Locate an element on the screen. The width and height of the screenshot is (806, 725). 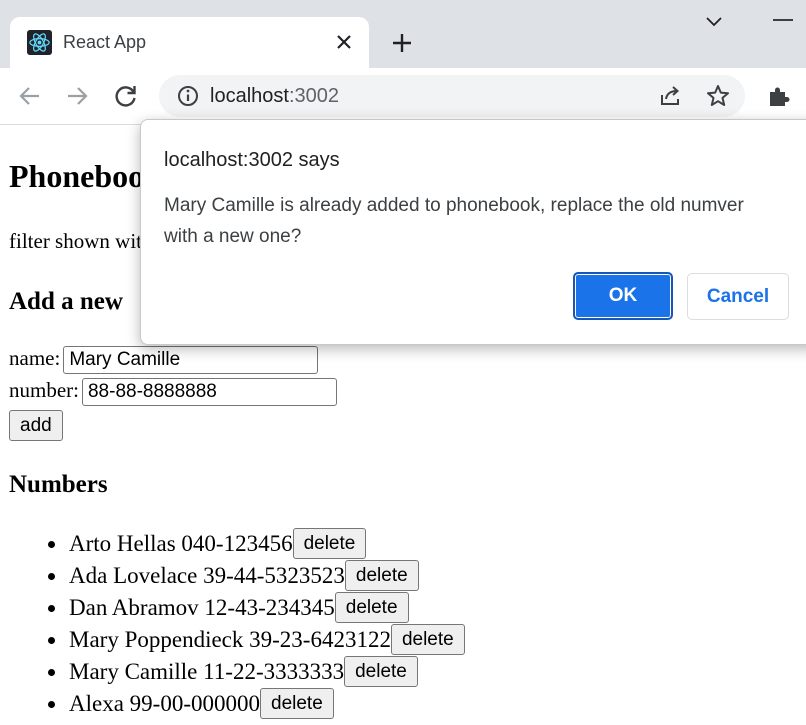
close-tab-icon is located at coordinates (344, 42).